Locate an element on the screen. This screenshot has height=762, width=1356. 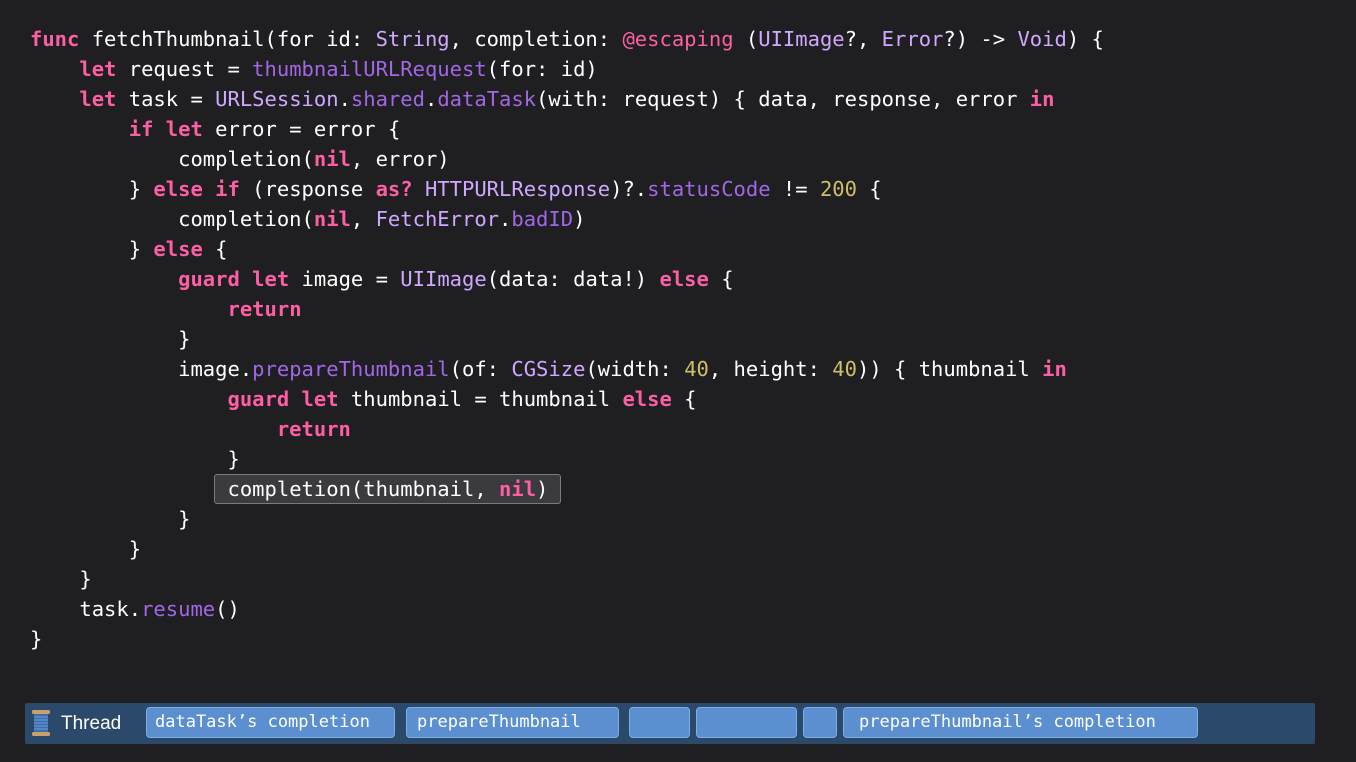
segment-datatask-completion: dataTask’s completion is located at coordinates (270, 722).